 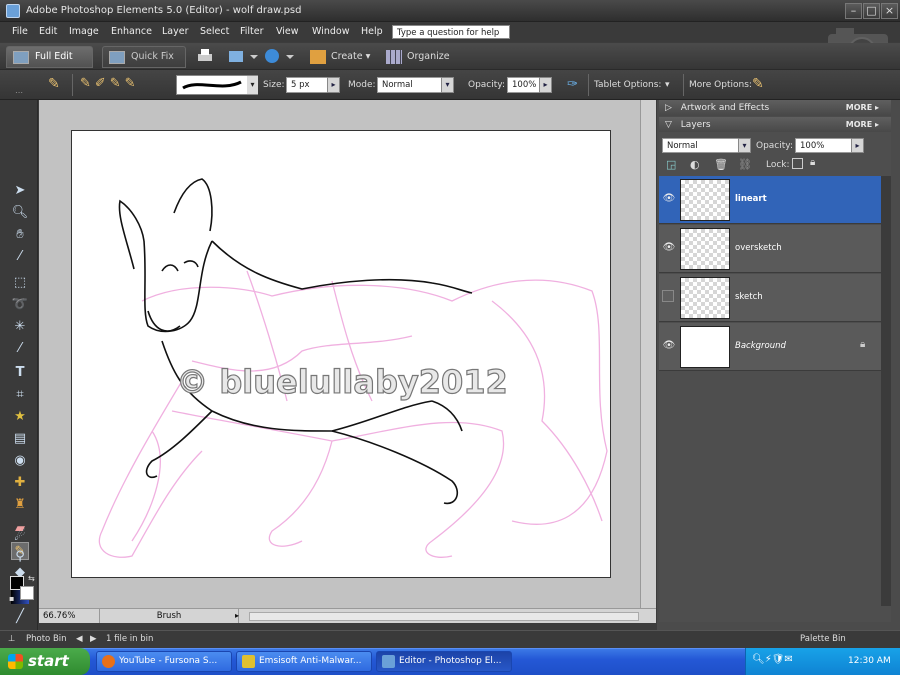 I want to click on menu-image: Image, so click(x=84, y=31).